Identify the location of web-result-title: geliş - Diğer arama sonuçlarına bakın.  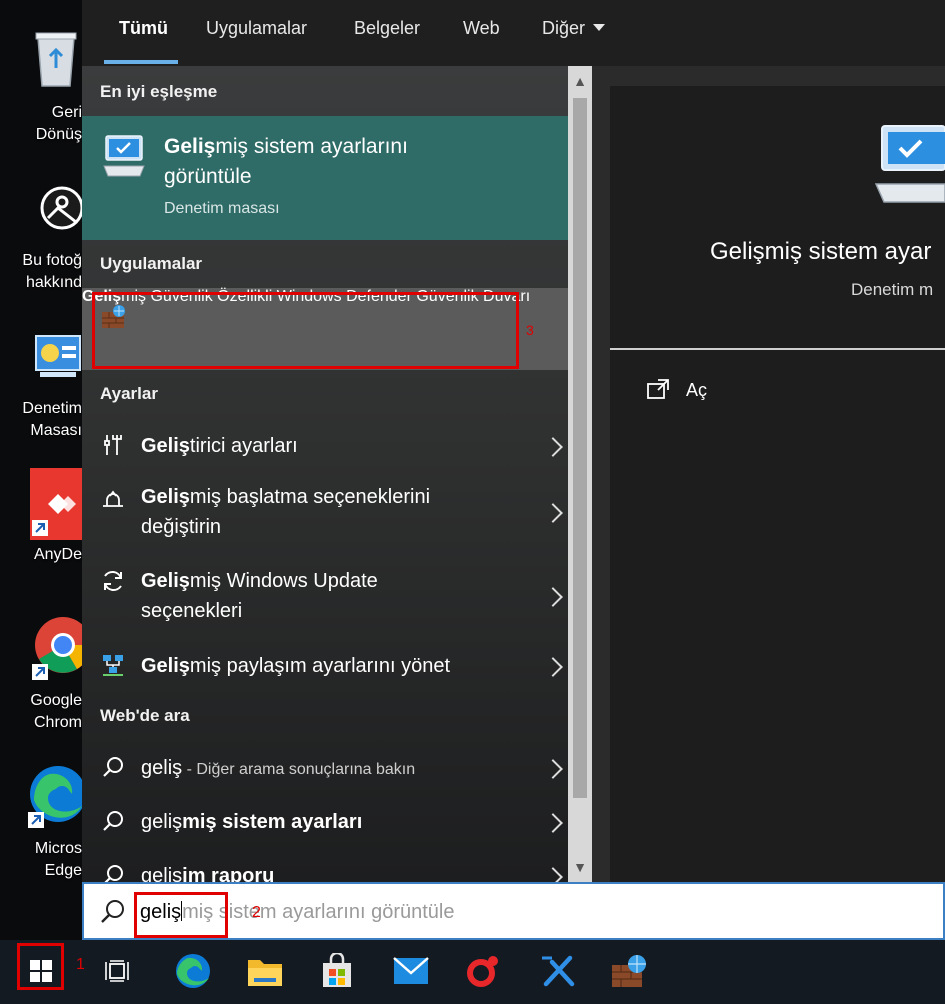
(278, 768).